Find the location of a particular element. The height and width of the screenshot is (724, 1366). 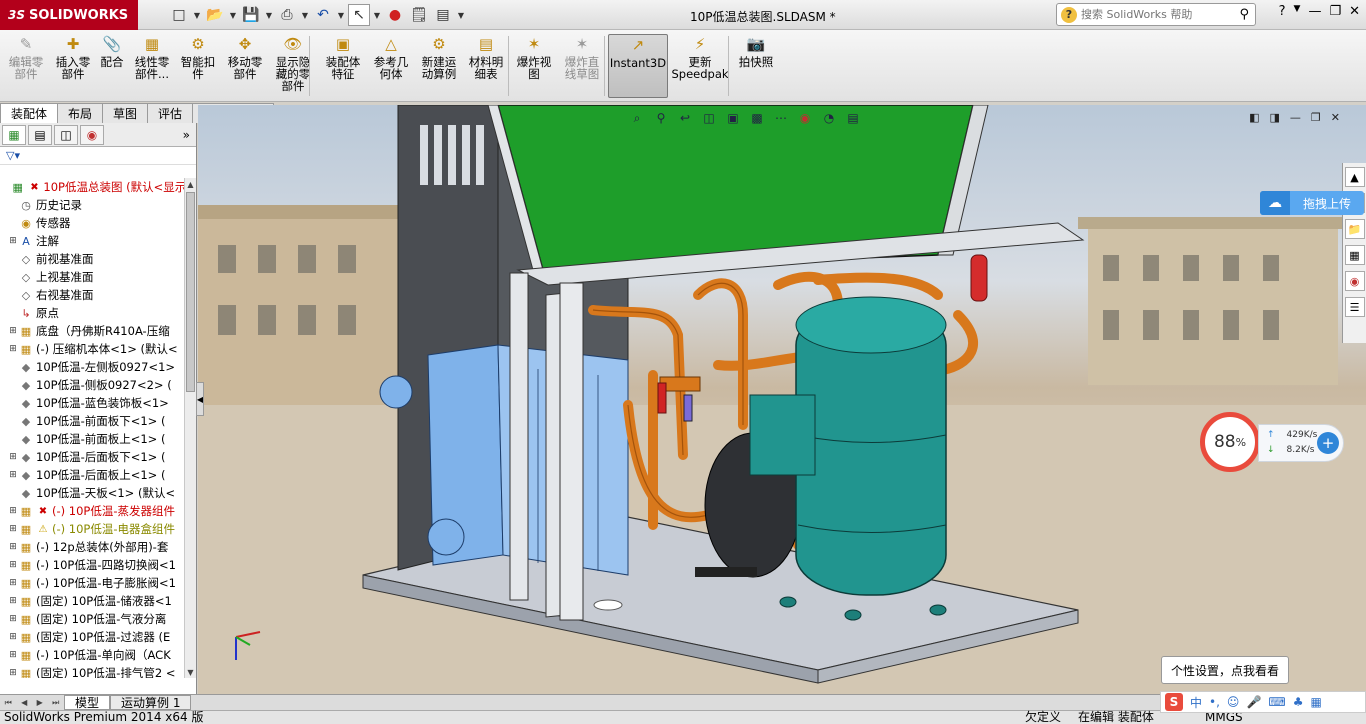

ribbon-button-0: ✎ 编辑零 部件 is located at coordinates (26, 66).